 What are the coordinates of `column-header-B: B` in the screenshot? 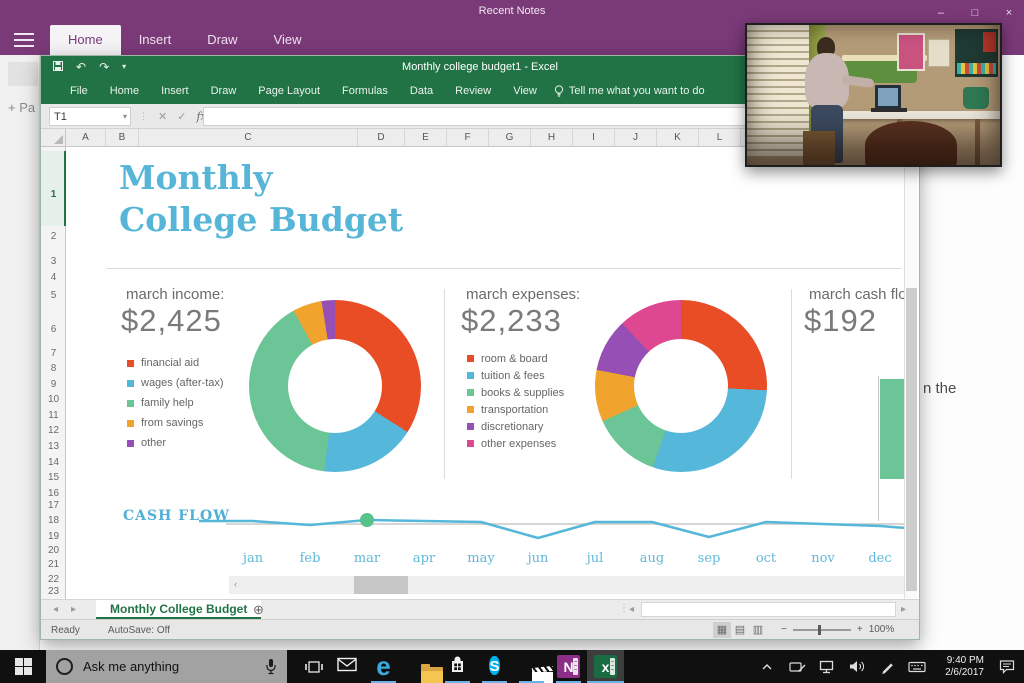 It's located at (122, 137).